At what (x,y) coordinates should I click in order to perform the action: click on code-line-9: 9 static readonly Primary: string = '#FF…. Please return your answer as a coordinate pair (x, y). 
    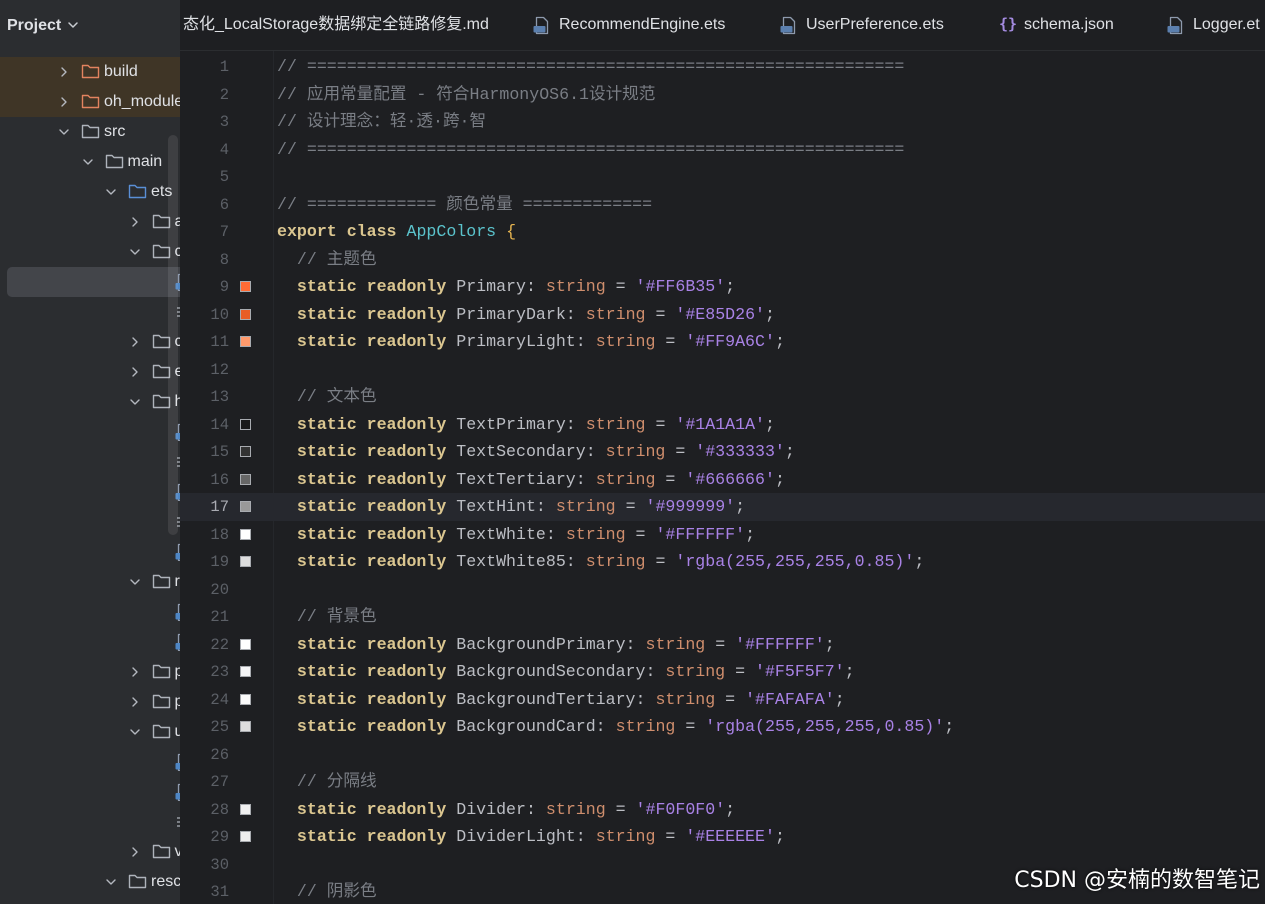
    Looking at the image, I should click on (722, 287).